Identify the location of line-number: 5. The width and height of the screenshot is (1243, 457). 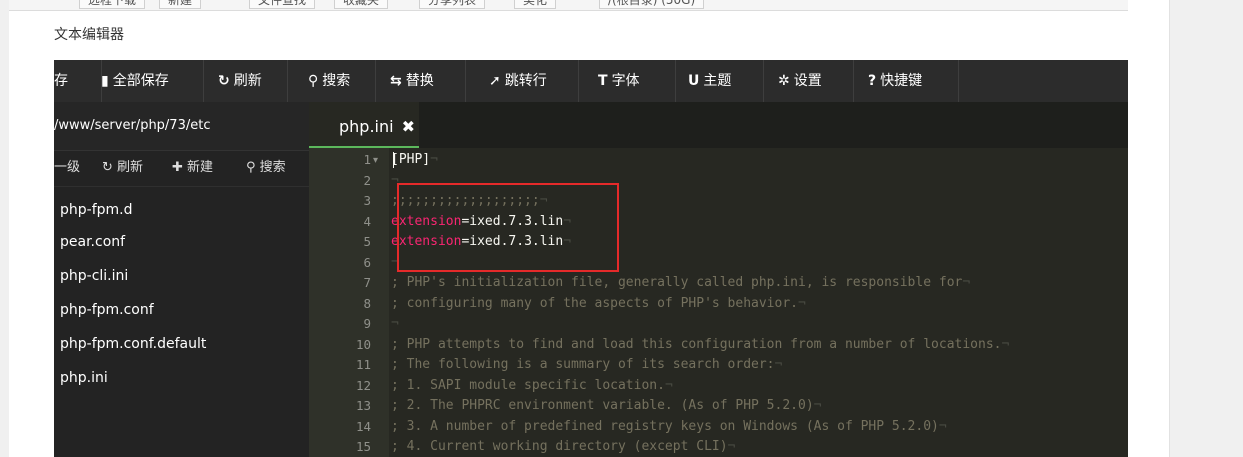
(367, 241).